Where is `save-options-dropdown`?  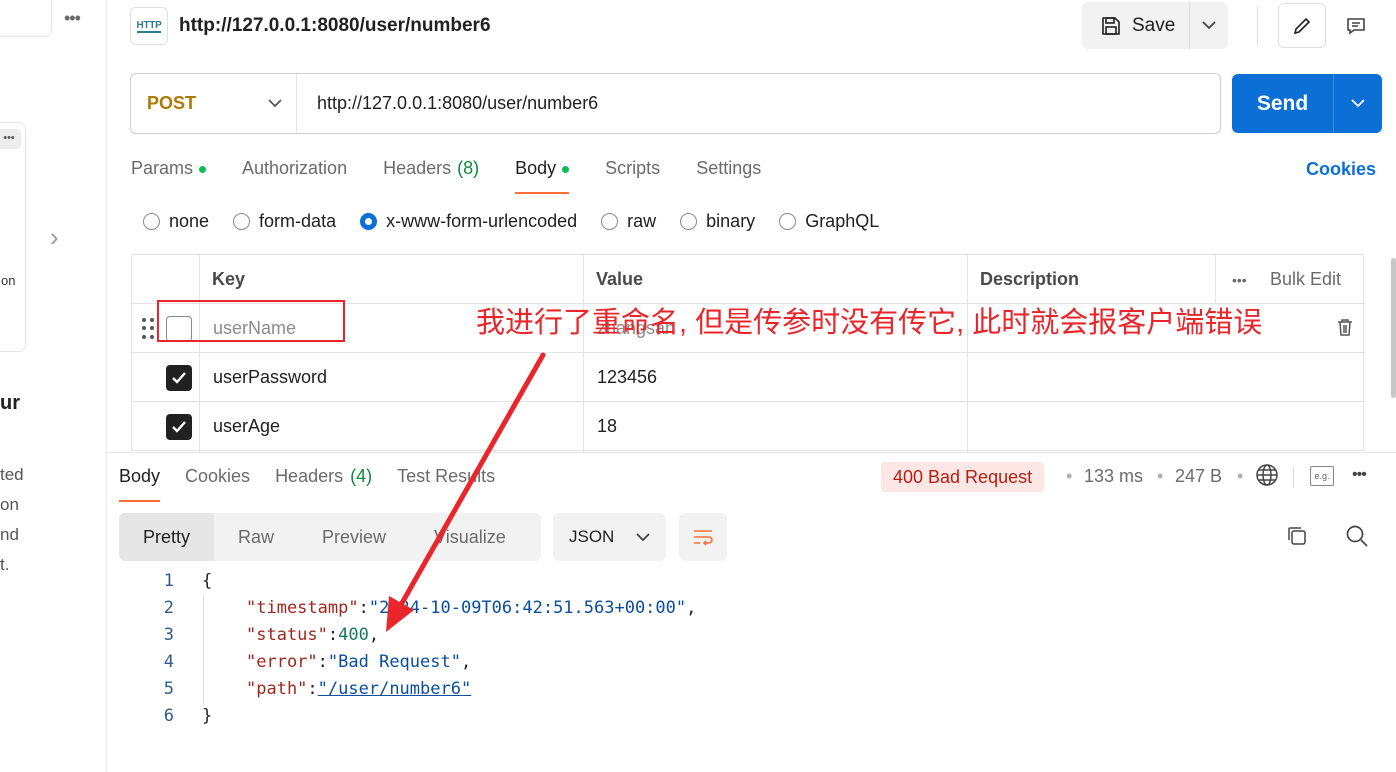 save-options-dropdown is located at coordinates (1209, 25).